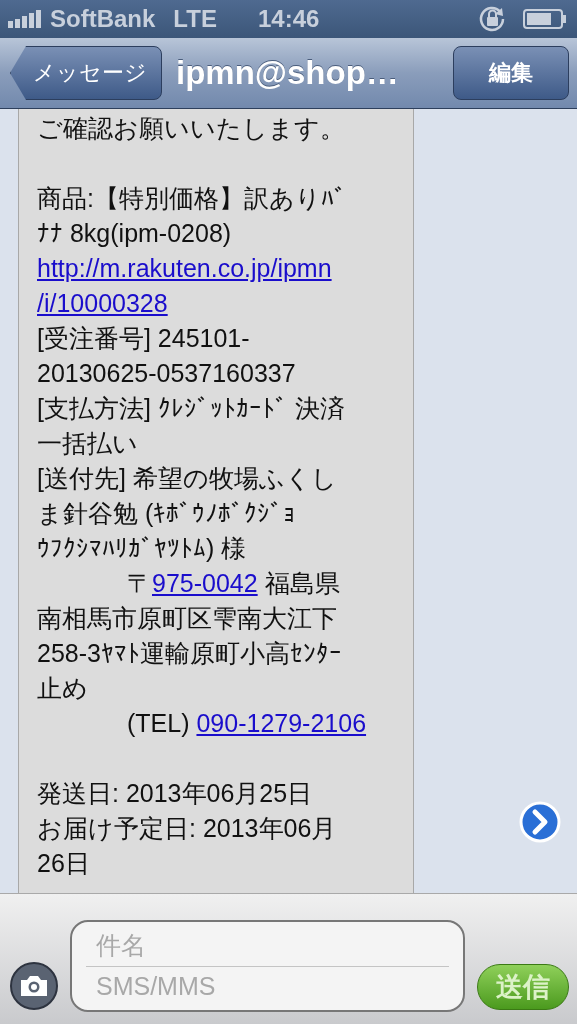 The image size is (577, 1024). I want to click on message-text: 〒, so click(139, 583).